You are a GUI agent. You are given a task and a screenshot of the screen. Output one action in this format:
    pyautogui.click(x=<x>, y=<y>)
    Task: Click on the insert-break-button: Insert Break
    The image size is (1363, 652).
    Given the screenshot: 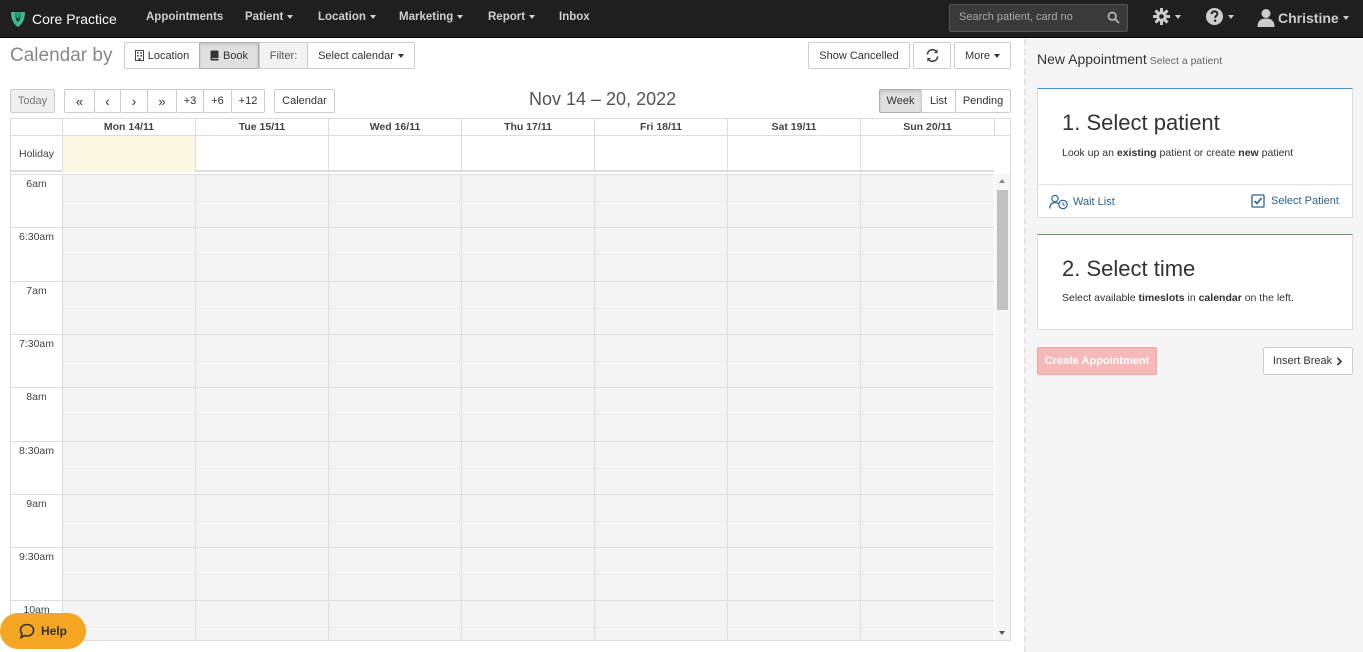 What is the action you would take?
    pyautogui.click(x=1308, y=361)
    